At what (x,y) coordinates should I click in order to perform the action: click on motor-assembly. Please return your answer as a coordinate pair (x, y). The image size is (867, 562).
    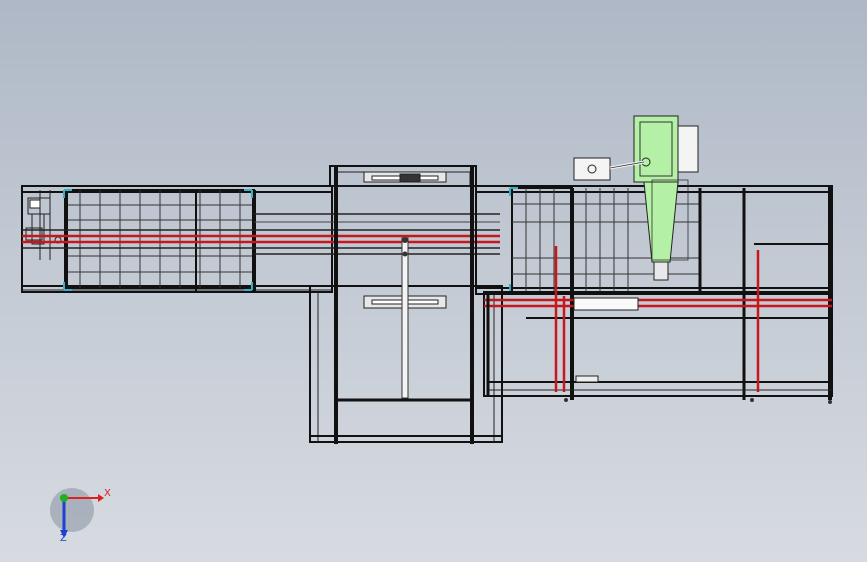
    Looking at the image, I should click on (666, 198).